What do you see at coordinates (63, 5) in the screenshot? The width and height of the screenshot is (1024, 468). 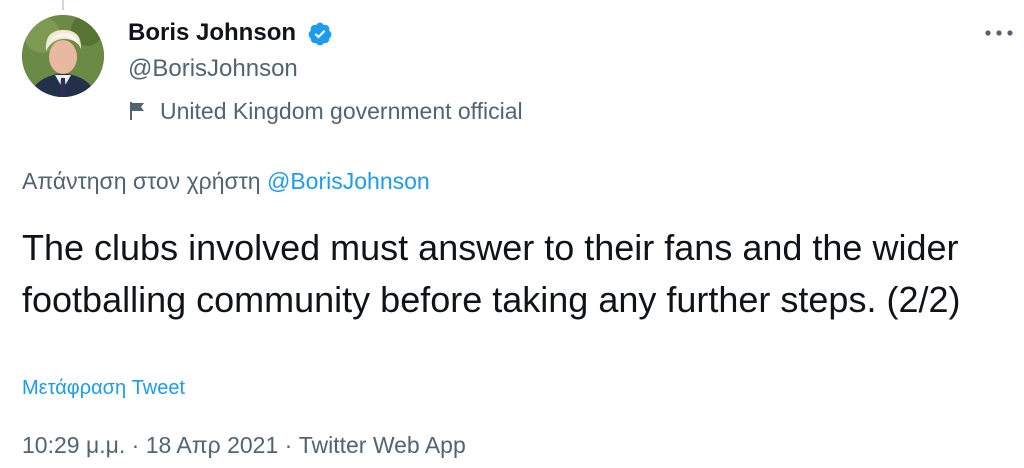 I see `thread-connector-line` at bounding box center [63, 5].